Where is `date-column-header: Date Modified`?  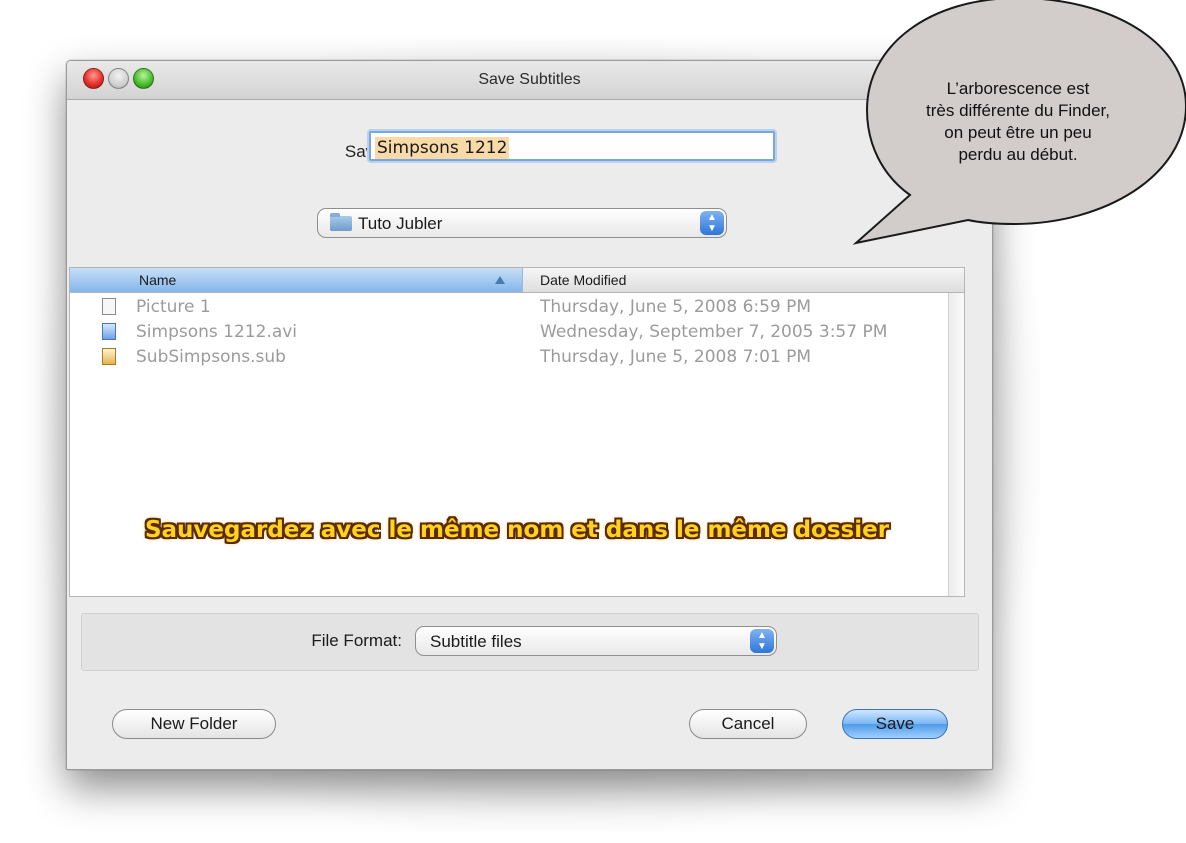 date-column-header: Date Modified is located at coordinates (583, 280).